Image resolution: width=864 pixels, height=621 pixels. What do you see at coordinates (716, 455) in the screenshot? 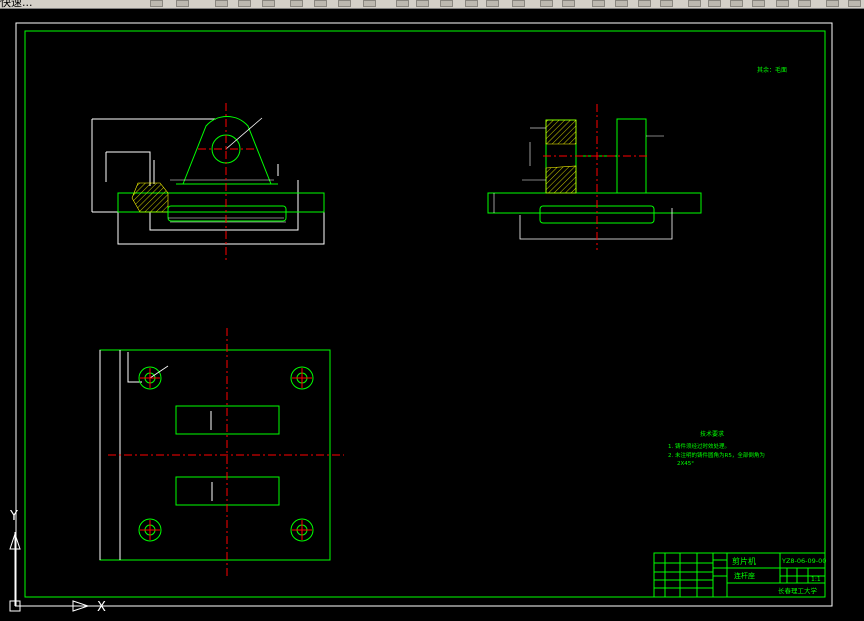
I see `tech-req-line-2: 2. 未注明的铸件圆角为R5，全部倒角为` at bounding box center [716, 455].